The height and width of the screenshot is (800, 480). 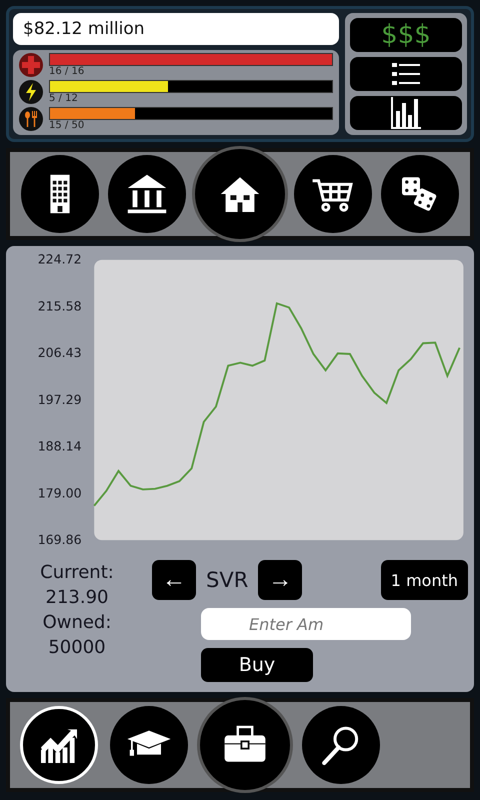 What do you see at coordinates (239, 194) in the screenshot?
I see `house-tab` at bounding box center [239, 194].